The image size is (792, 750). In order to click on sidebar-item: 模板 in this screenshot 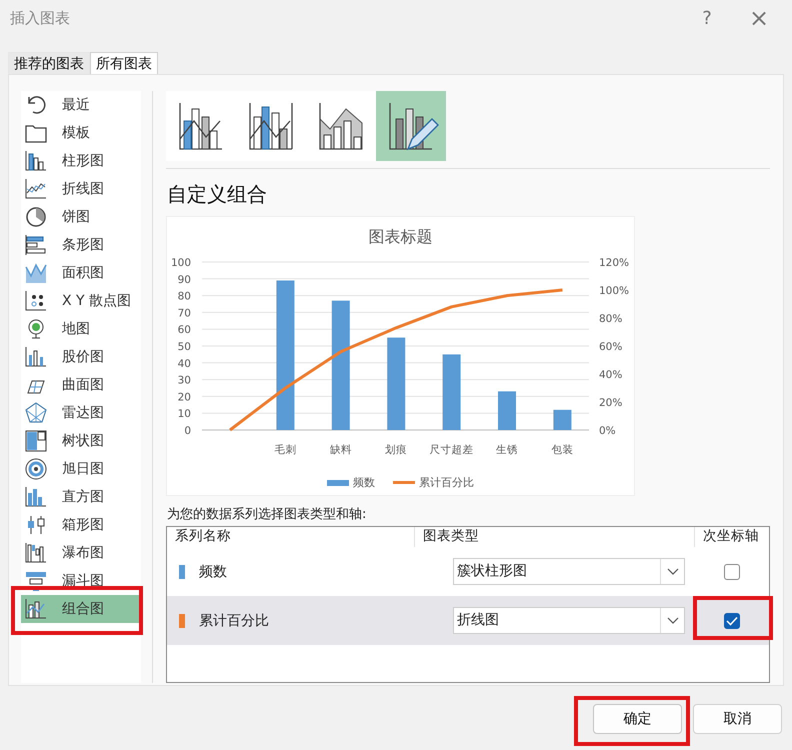, I will do `click(81, 133)`.